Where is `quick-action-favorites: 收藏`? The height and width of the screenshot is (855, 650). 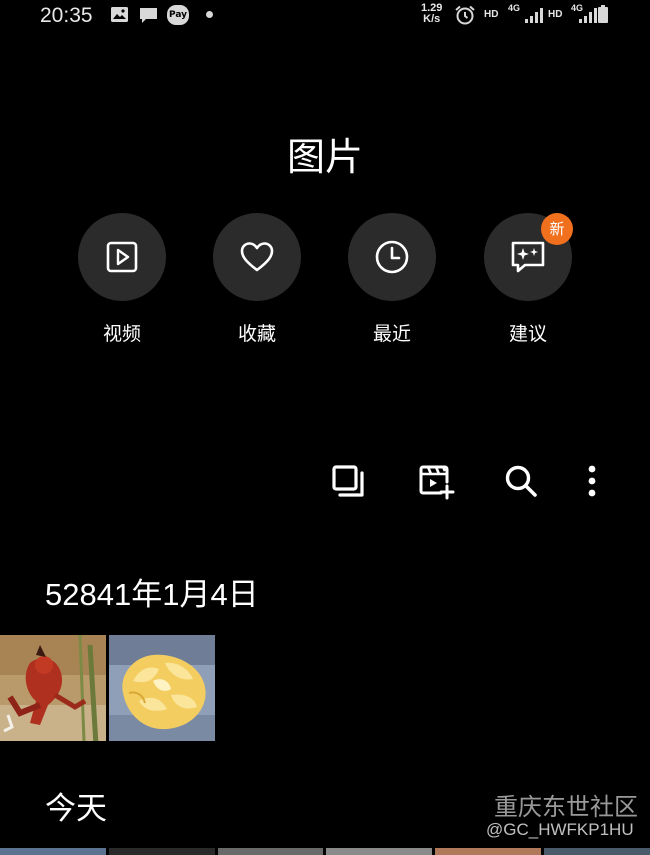
quick-action-favorites: 收藏 is located at coordinates (258, 283).